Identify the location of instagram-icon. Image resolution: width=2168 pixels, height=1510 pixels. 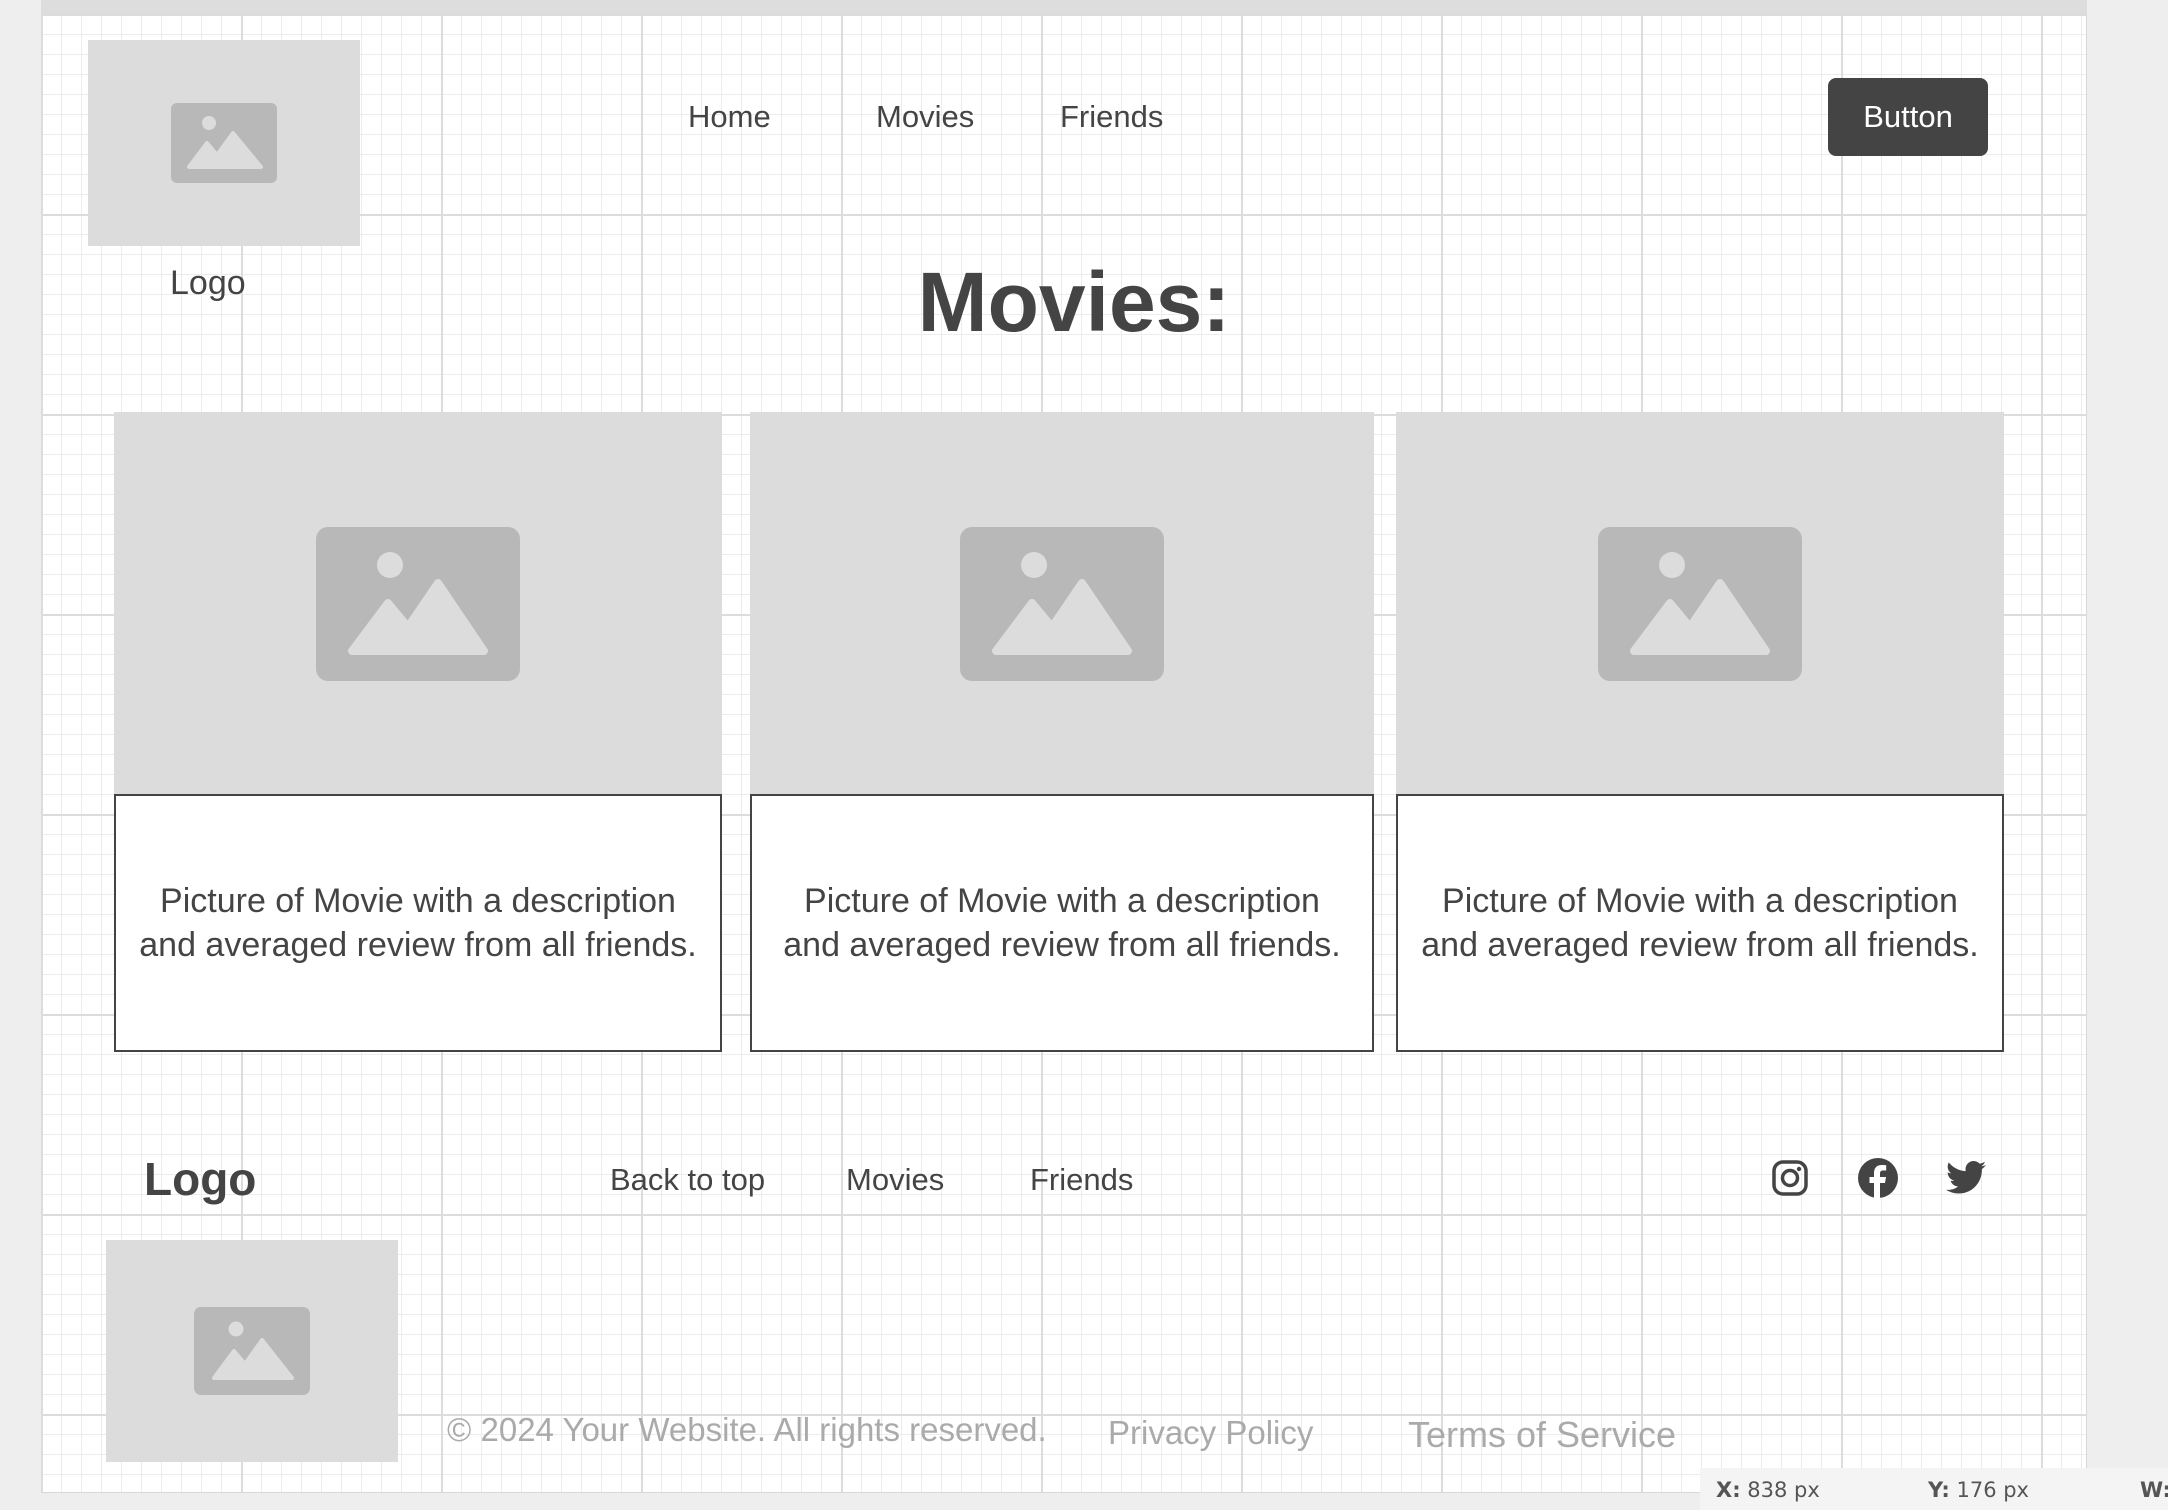
(1790, 1178).